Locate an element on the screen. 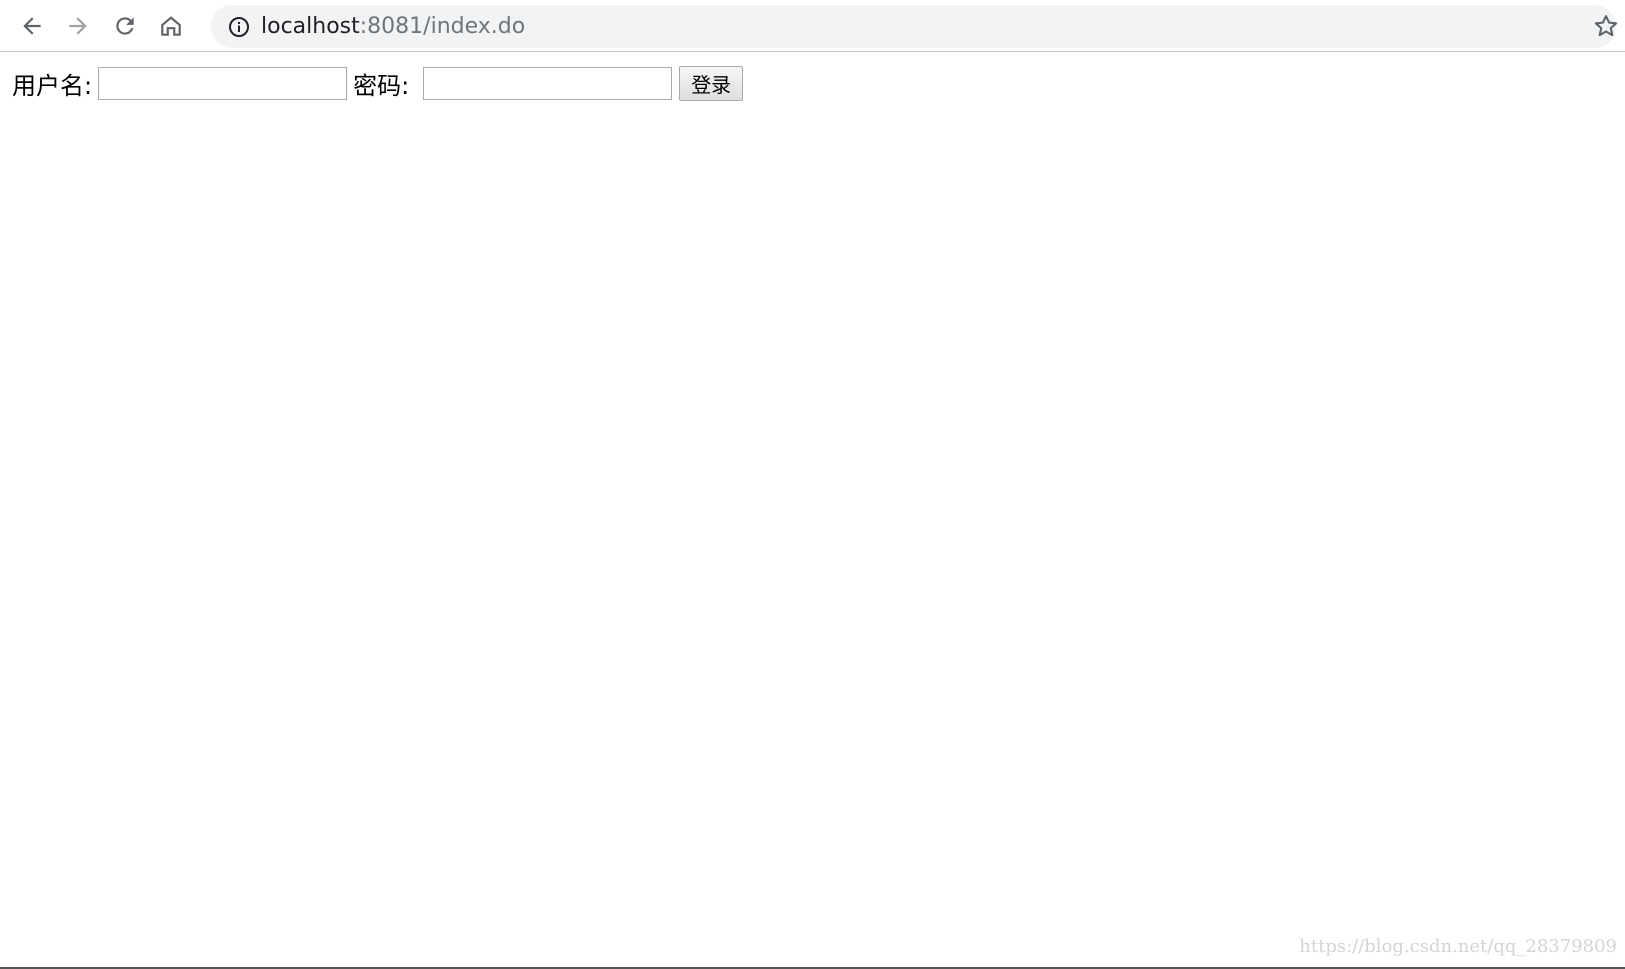 Image resolution: width=1625 pixels, height=969 pixels. url-host: localhost is located at coordinates (310, 26).